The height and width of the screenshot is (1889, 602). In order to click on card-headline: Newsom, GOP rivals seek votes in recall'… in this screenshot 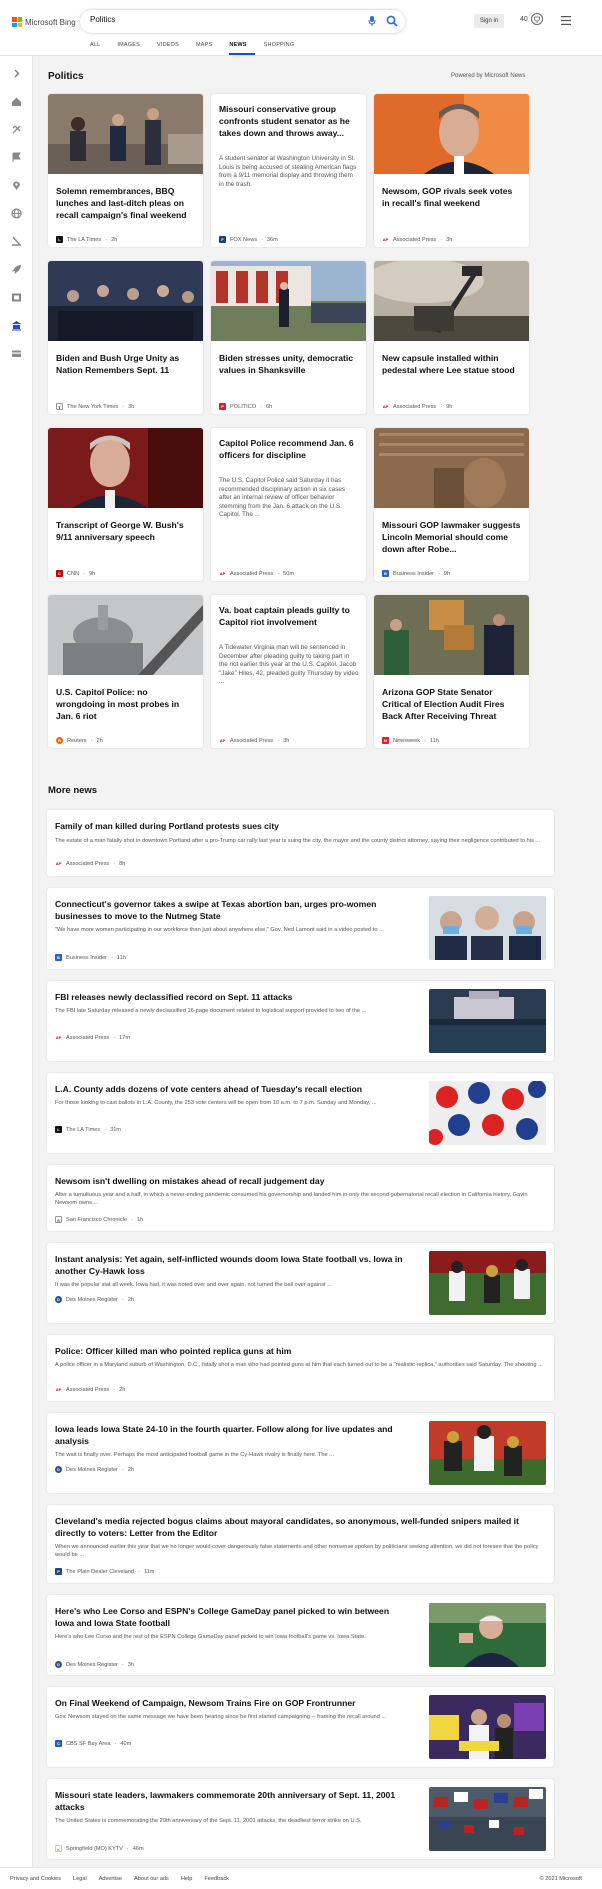, I will do `click(452, 197)`.